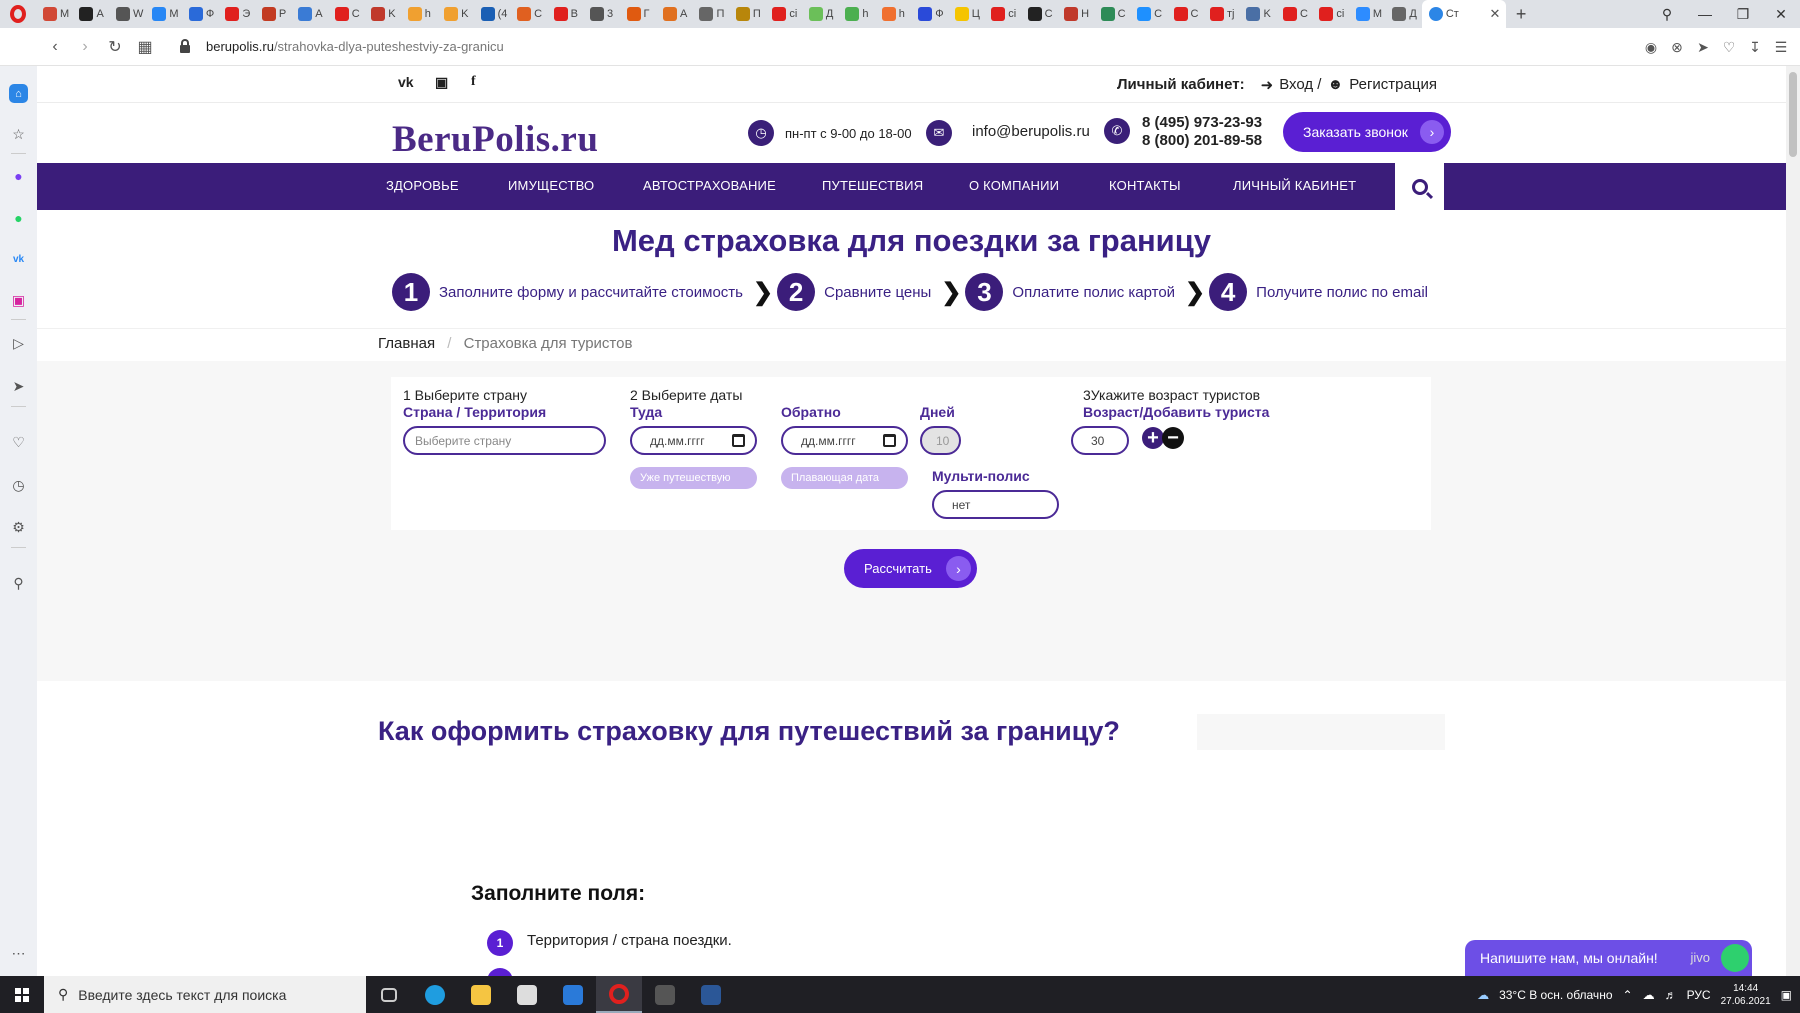  Describe the element at coordinates (1367, 132) in the screenshot. I see `order-call-button: Заказать звонок ›` at that location.